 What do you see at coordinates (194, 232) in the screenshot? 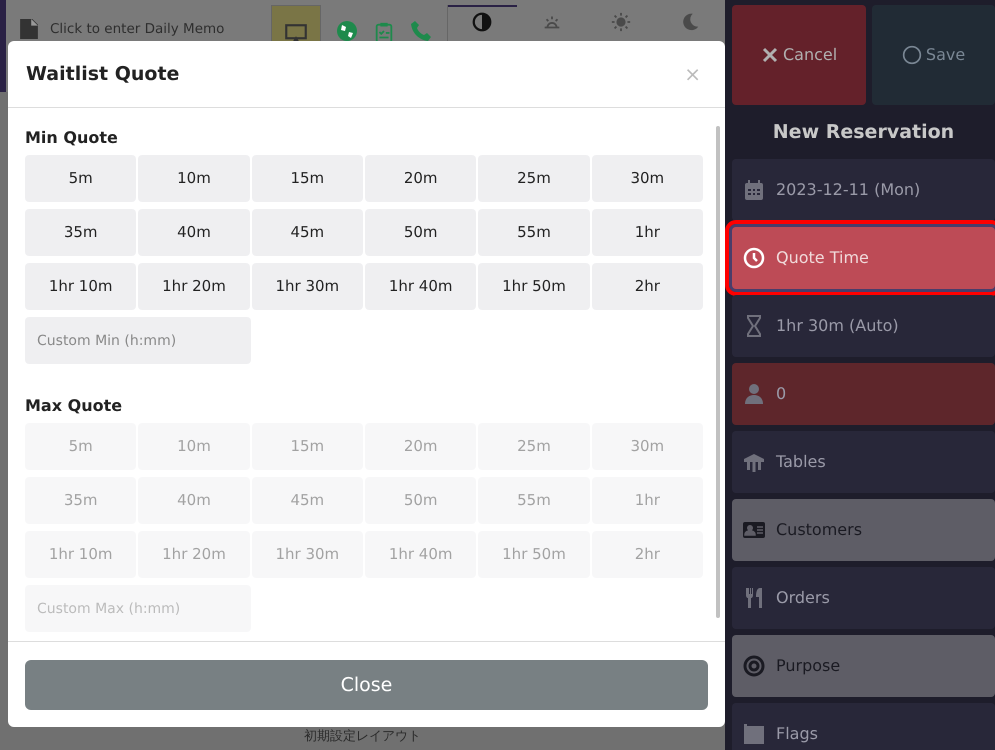
I see `quote-option-button: 40m` at bounding box center [194, 232].